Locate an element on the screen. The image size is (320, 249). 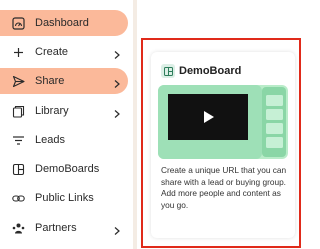
library-icon is located at coordinates (18, 111).